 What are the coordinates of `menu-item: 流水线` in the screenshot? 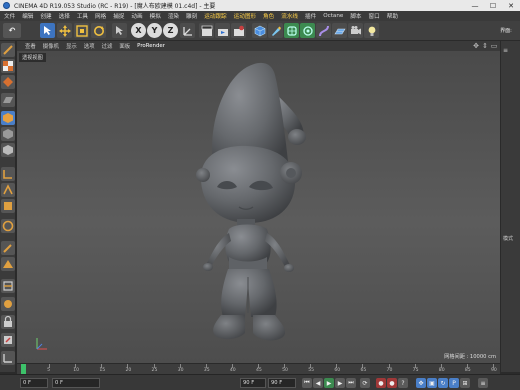 It's located at (289, 16).